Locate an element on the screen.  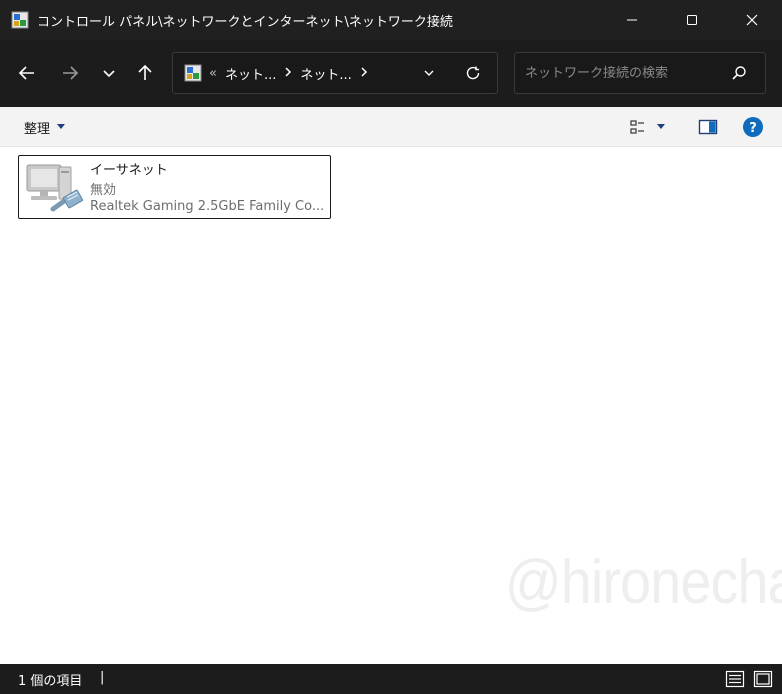
search-input is located at coordinates (625, 73).